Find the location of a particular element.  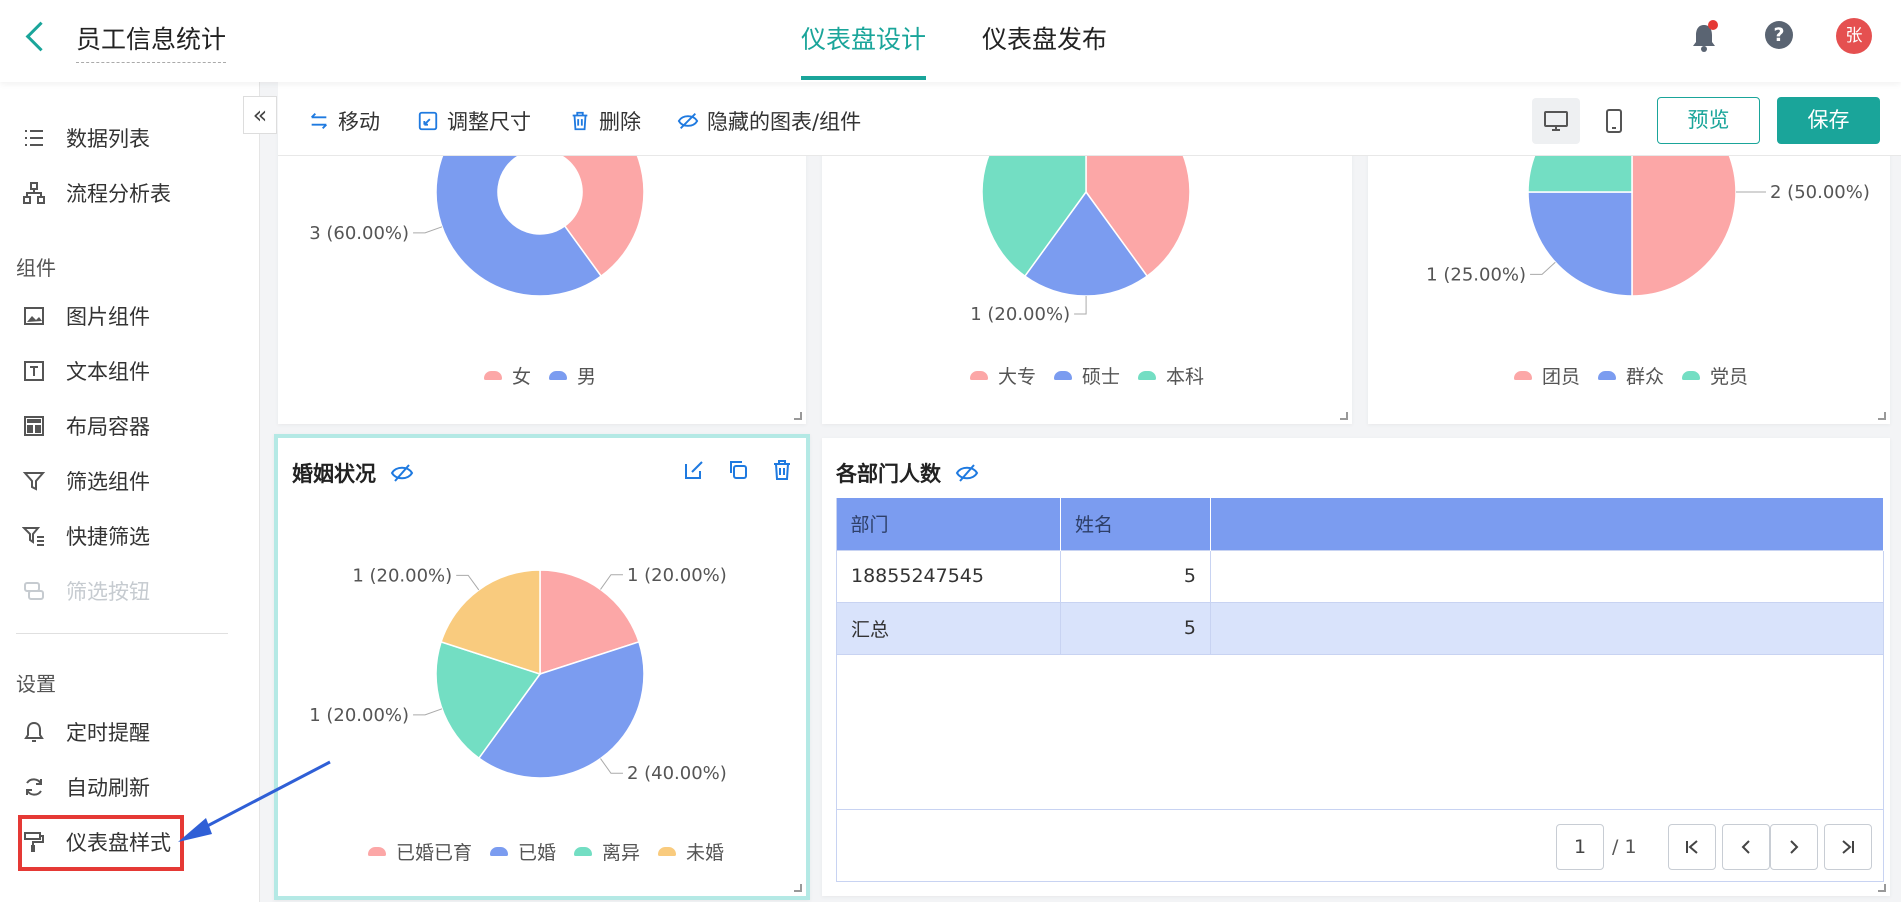

sidebar-item-text-component: 文本组件 is located at coordinates (86, 371).